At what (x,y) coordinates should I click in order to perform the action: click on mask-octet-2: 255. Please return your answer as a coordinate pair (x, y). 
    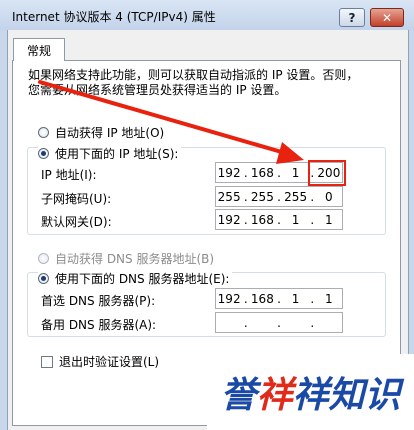
    Looking at the image, I should click on (262, 197).